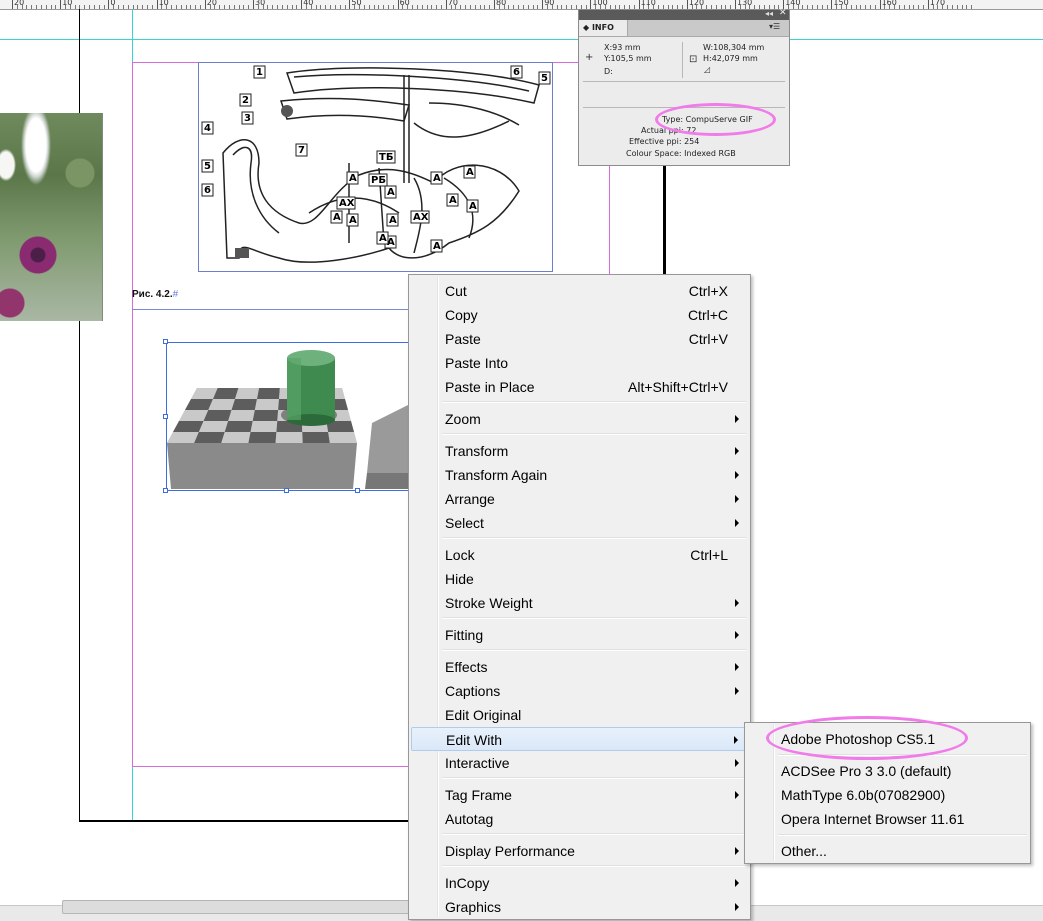 The height and width of the screenshot is (921, 1043). I want to click on margin-bottom, so click(271, 766).